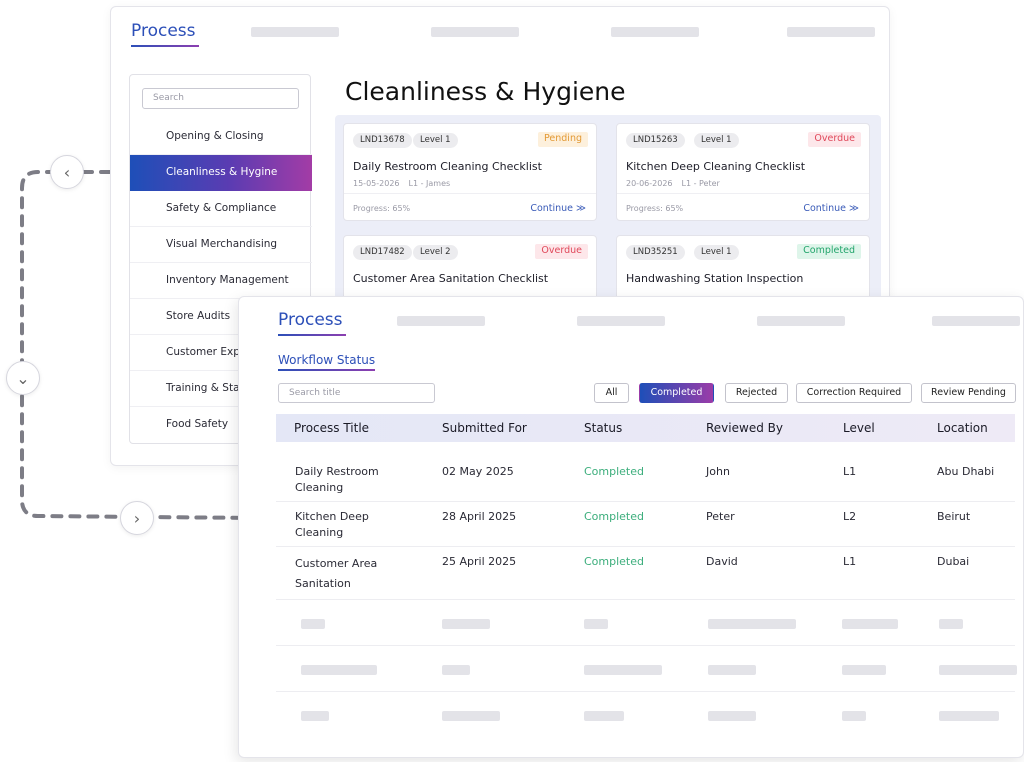  I want to click on sidebar-item: Visual Merchandising, so click(221, 245).